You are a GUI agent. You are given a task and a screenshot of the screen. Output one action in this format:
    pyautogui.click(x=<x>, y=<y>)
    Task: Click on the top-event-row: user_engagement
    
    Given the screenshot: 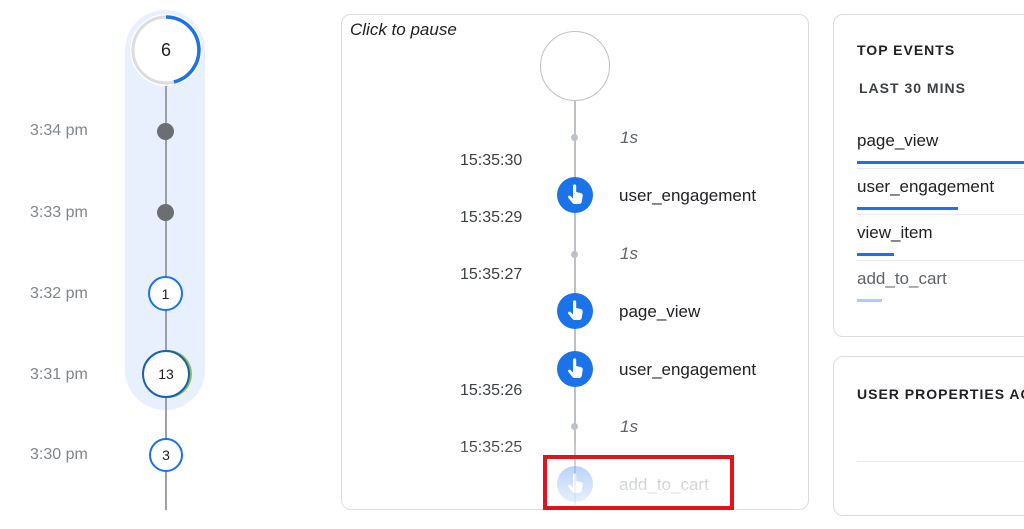 What is the action you would take?
    pyautogui.click(x=929, y=192)
    